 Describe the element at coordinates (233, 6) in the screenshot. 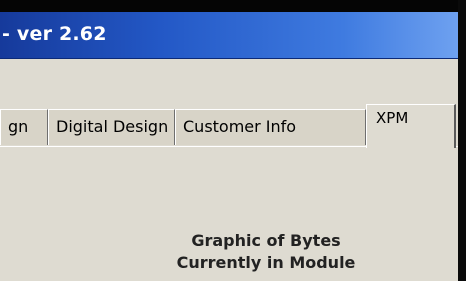

I see `top-border` at that location.